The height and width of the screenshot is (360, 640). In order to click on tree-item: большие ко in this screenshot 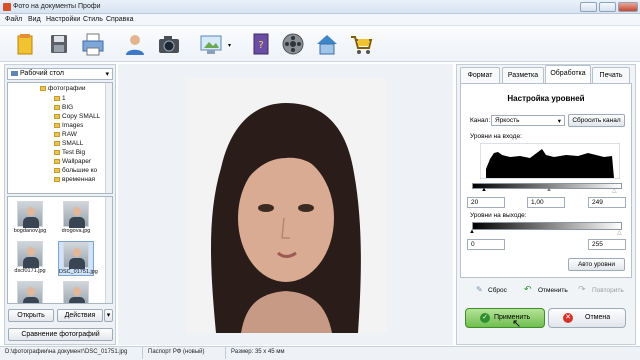, I will do `click(75, 170)`.